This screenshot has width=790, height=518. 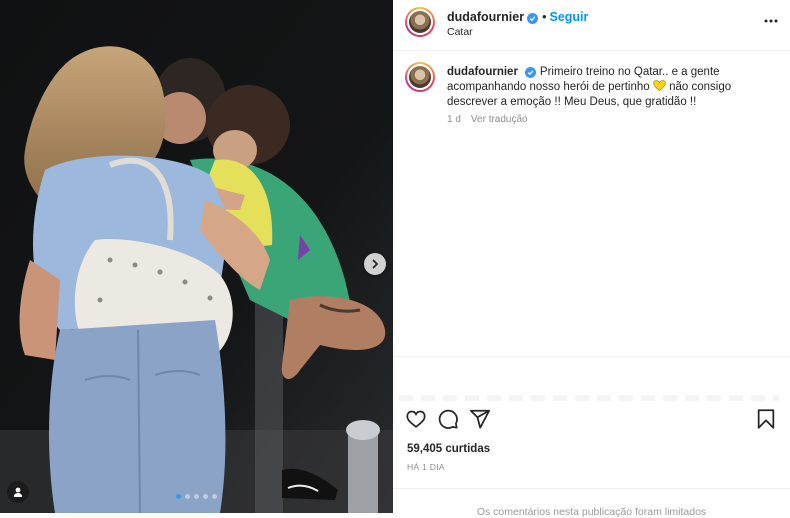 I want to click on comments-divider, so click(x=591, y=356).